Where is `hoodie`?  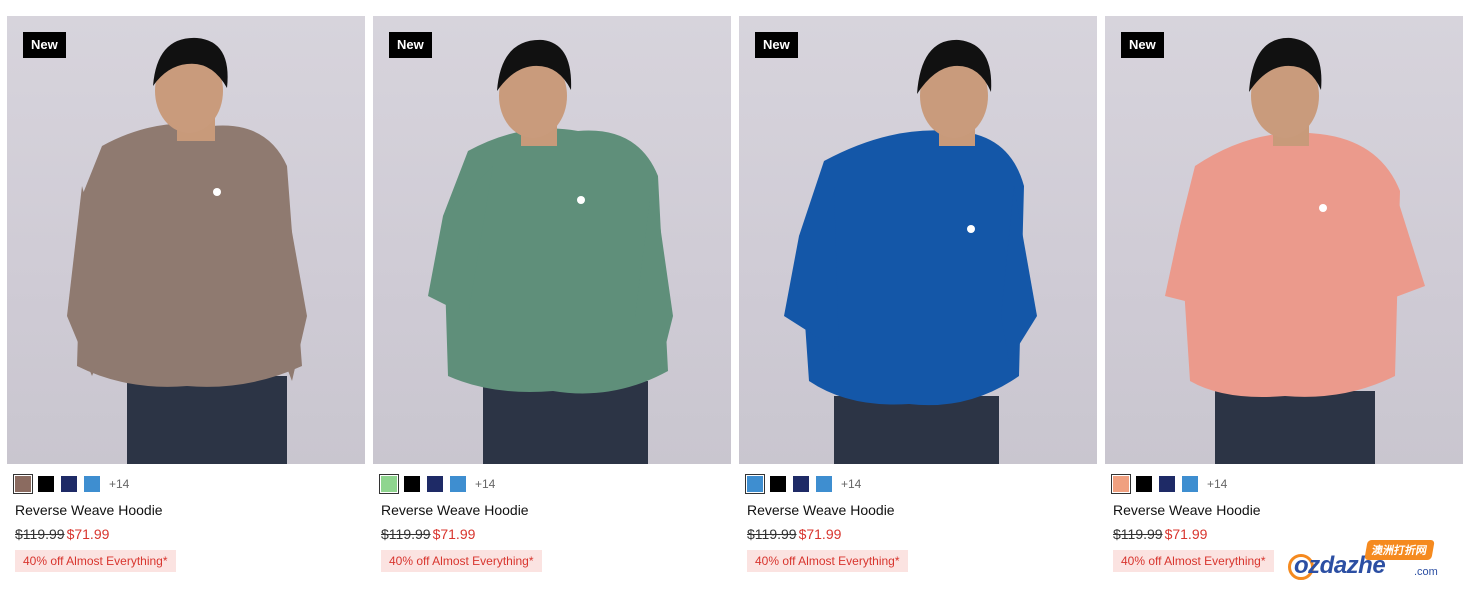 hoodie is located at coordinates (189, 255).